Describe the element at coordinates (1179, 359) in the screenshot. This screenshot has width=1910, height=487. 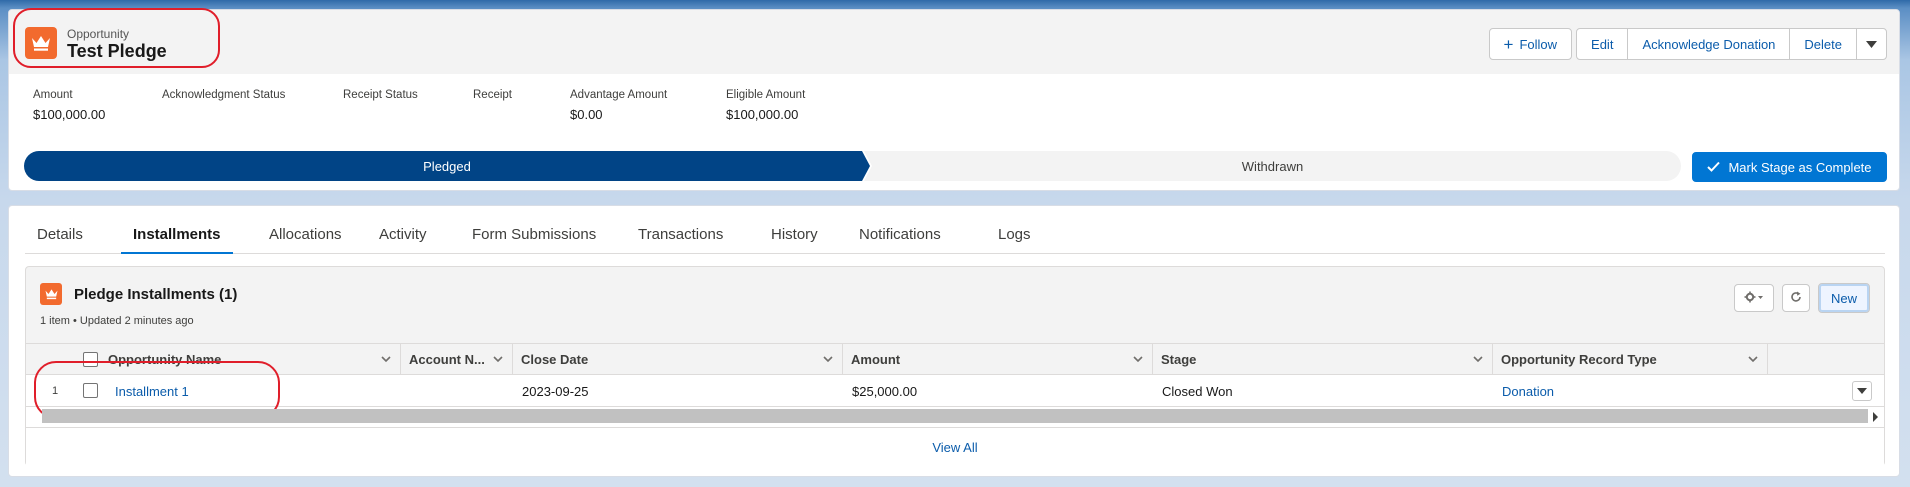
I see `column-label: Stage` at that location.